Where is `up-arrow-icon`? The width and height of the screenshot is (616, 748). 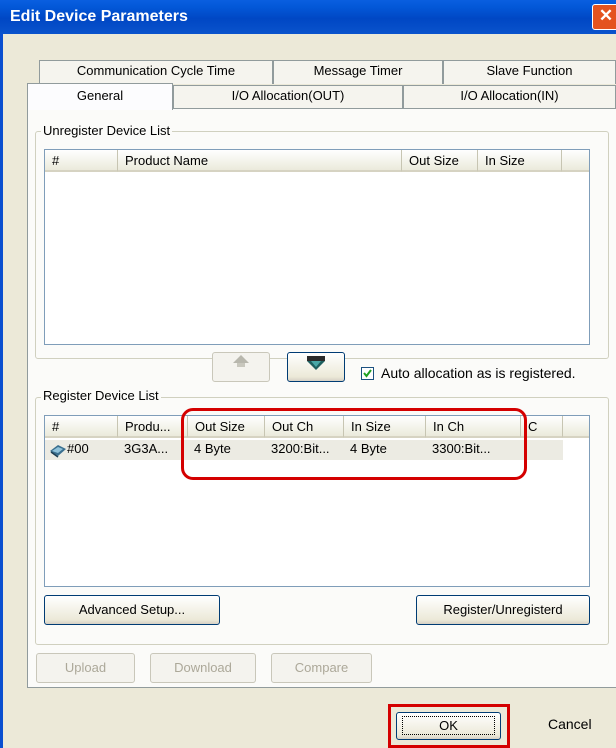 up-arrow-icon is located at coordinates (241, 361).